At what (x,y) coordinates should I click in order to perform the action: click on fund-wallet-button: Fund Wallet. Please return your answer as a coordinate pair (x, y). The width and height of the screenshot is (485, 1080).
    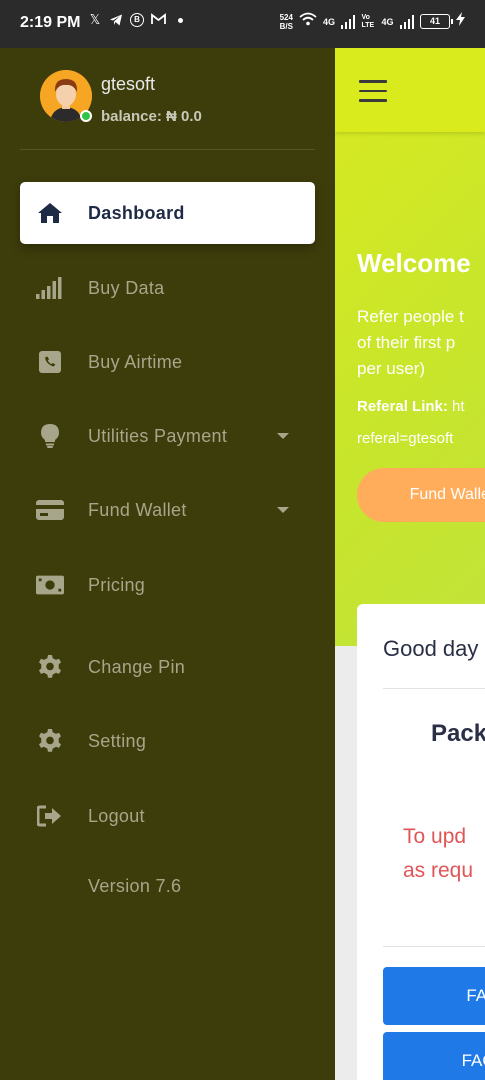
    Looking at the image, I should click on (421, 495).